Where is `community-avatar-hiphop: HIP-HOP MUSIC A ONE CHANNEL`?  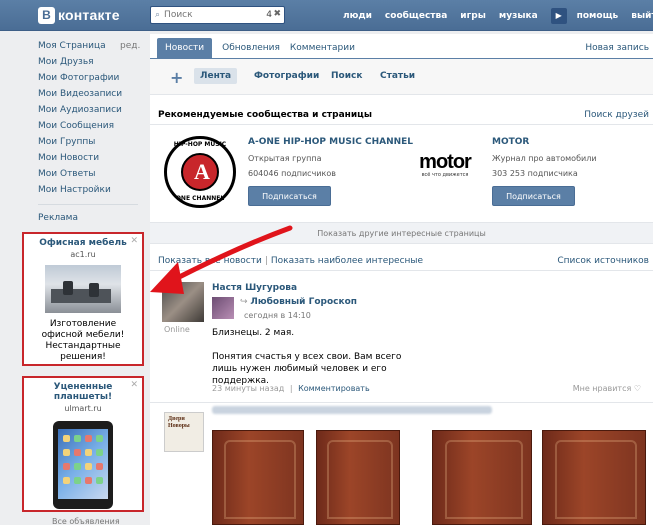
community-avatar-hiphop: HIP-HOP MUSIC A ONE CHANNEL is located at coordinates (200, 172).